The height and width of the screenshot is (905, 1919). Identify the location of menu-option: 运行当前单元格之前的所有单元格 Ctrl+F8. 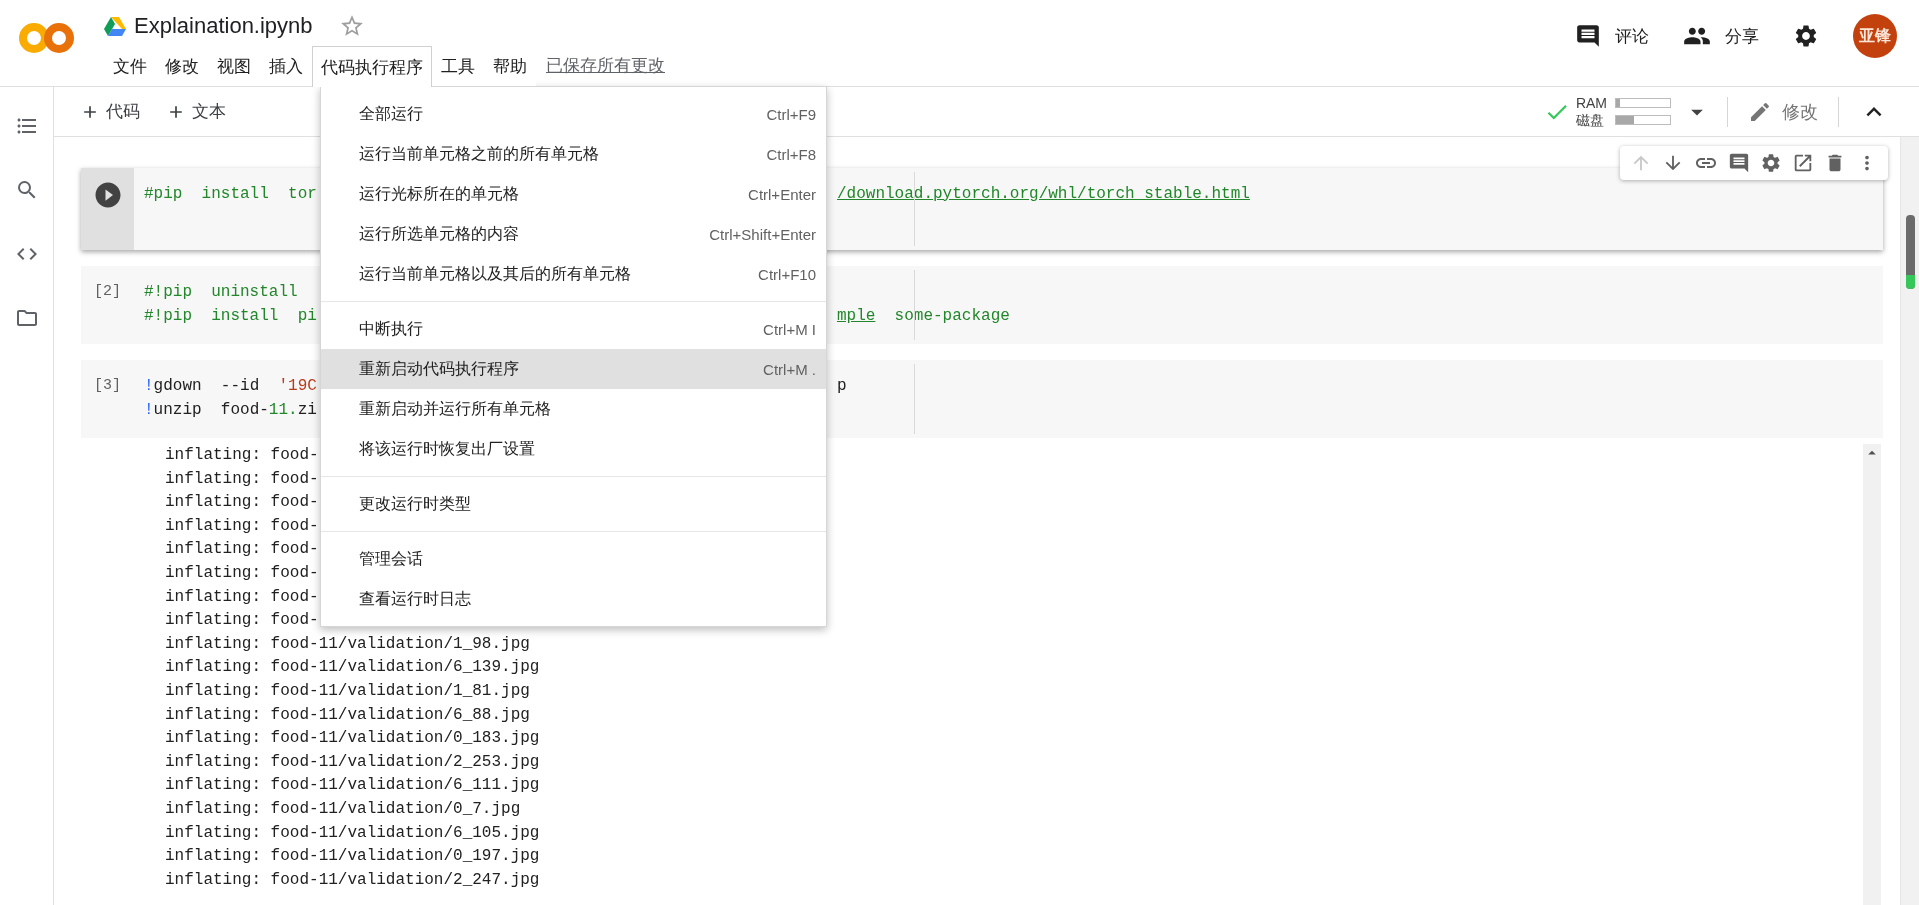
(573, 154).